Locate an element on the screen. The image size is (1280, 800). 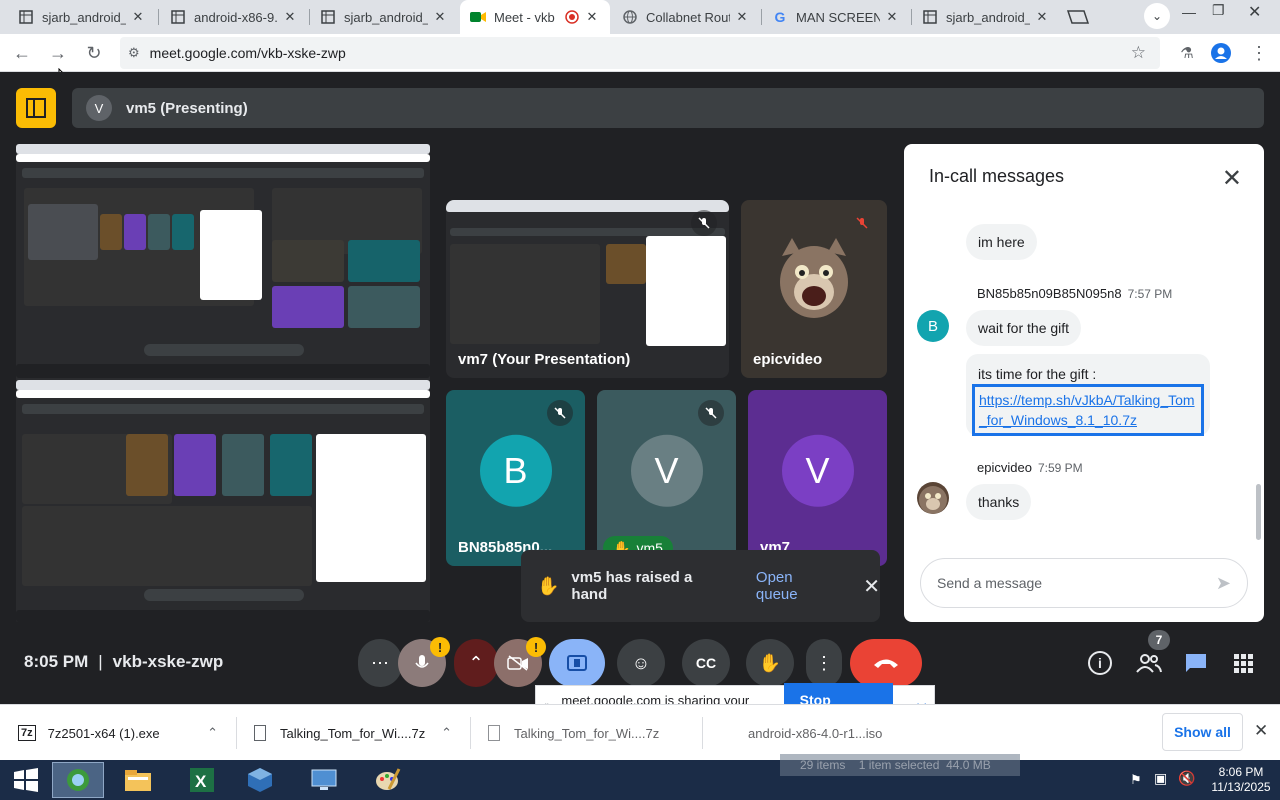
volume-muted-icon: 🔇 is located at coordinates (1186, 778).